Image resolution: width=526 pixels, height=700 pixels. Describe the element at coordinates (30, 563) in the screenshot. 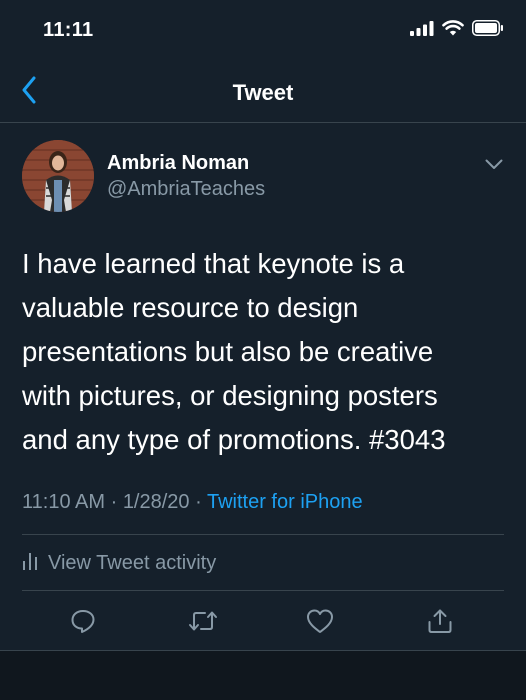

I see `analytics-icon` at that location.